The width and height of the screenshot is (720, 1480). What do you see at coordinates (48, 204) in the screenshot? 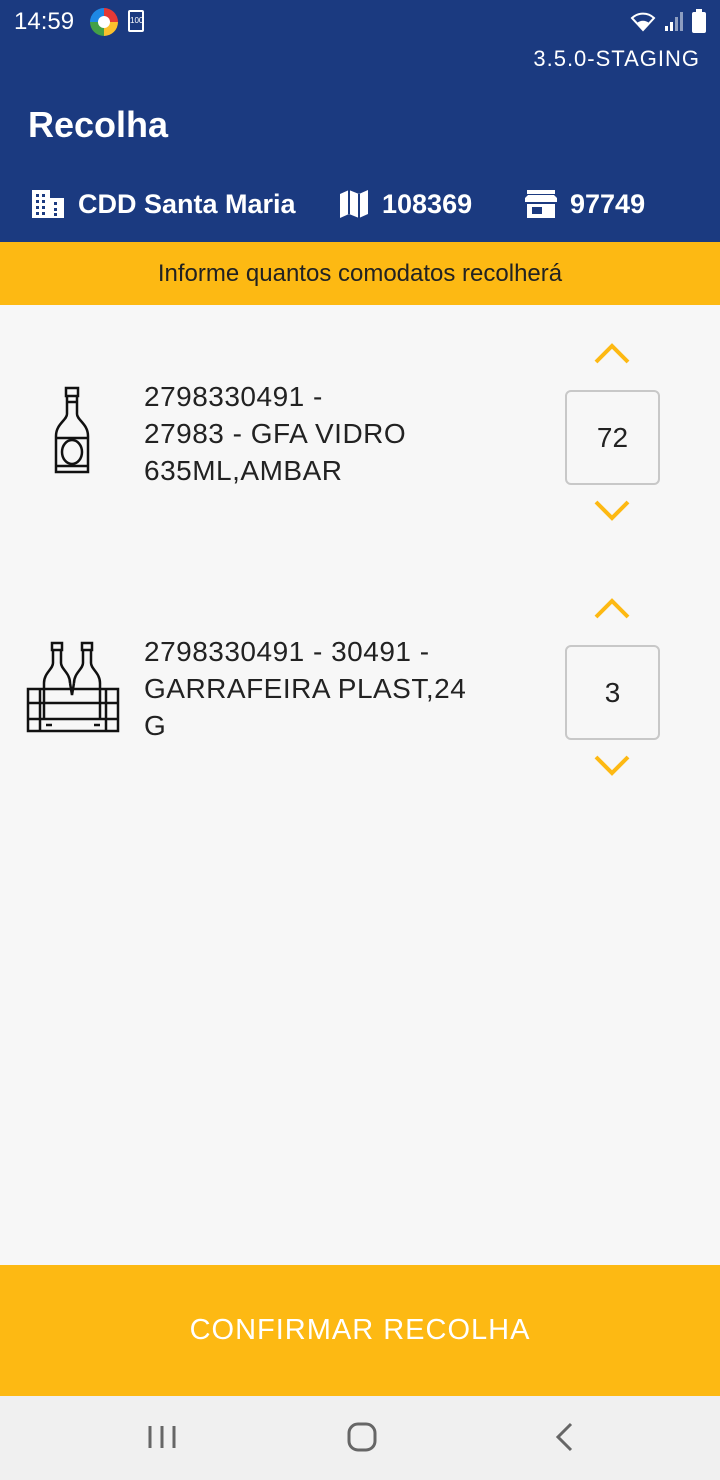
I see `building-icon` at bounding box center [48, 204].